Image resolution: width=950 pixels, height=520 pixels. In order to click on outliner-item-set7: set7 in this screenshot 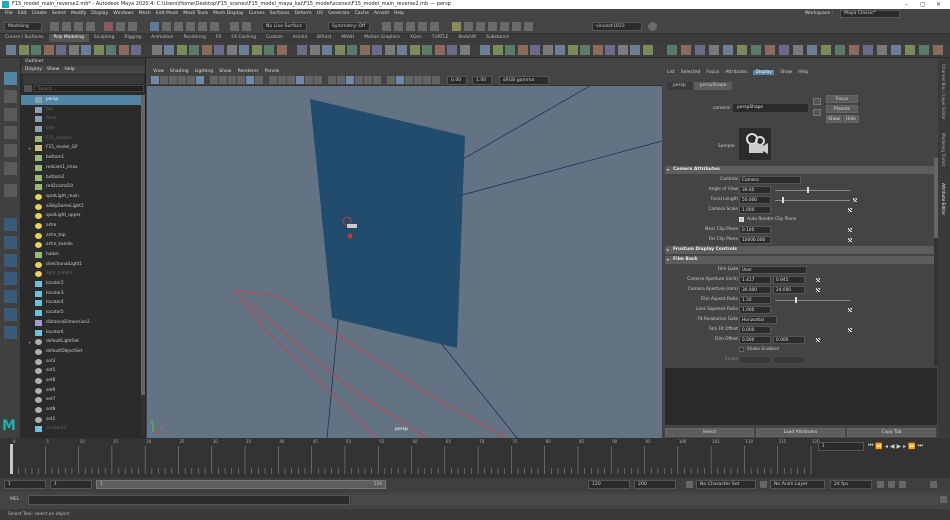, I will do `click(81, 400)`.